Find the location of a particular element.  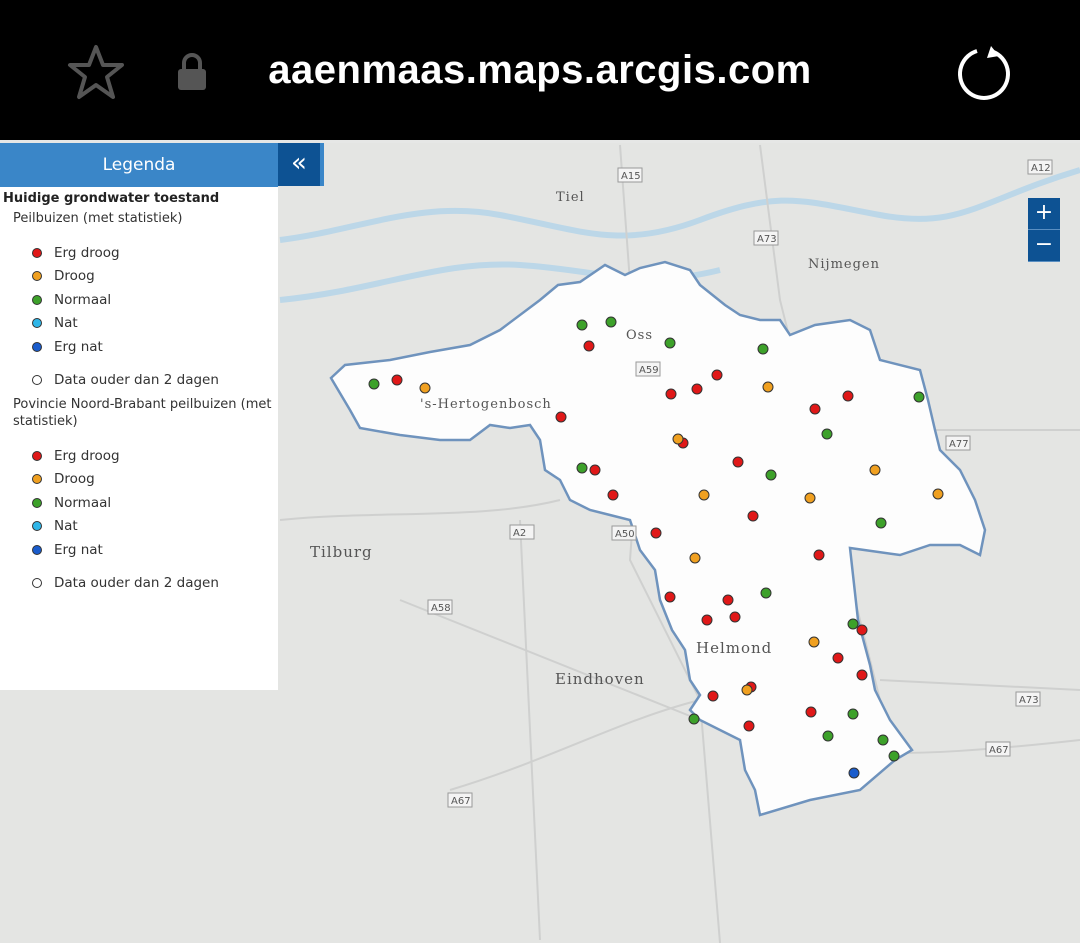

legend-header: Legenda is located at coordinates (139, 165).